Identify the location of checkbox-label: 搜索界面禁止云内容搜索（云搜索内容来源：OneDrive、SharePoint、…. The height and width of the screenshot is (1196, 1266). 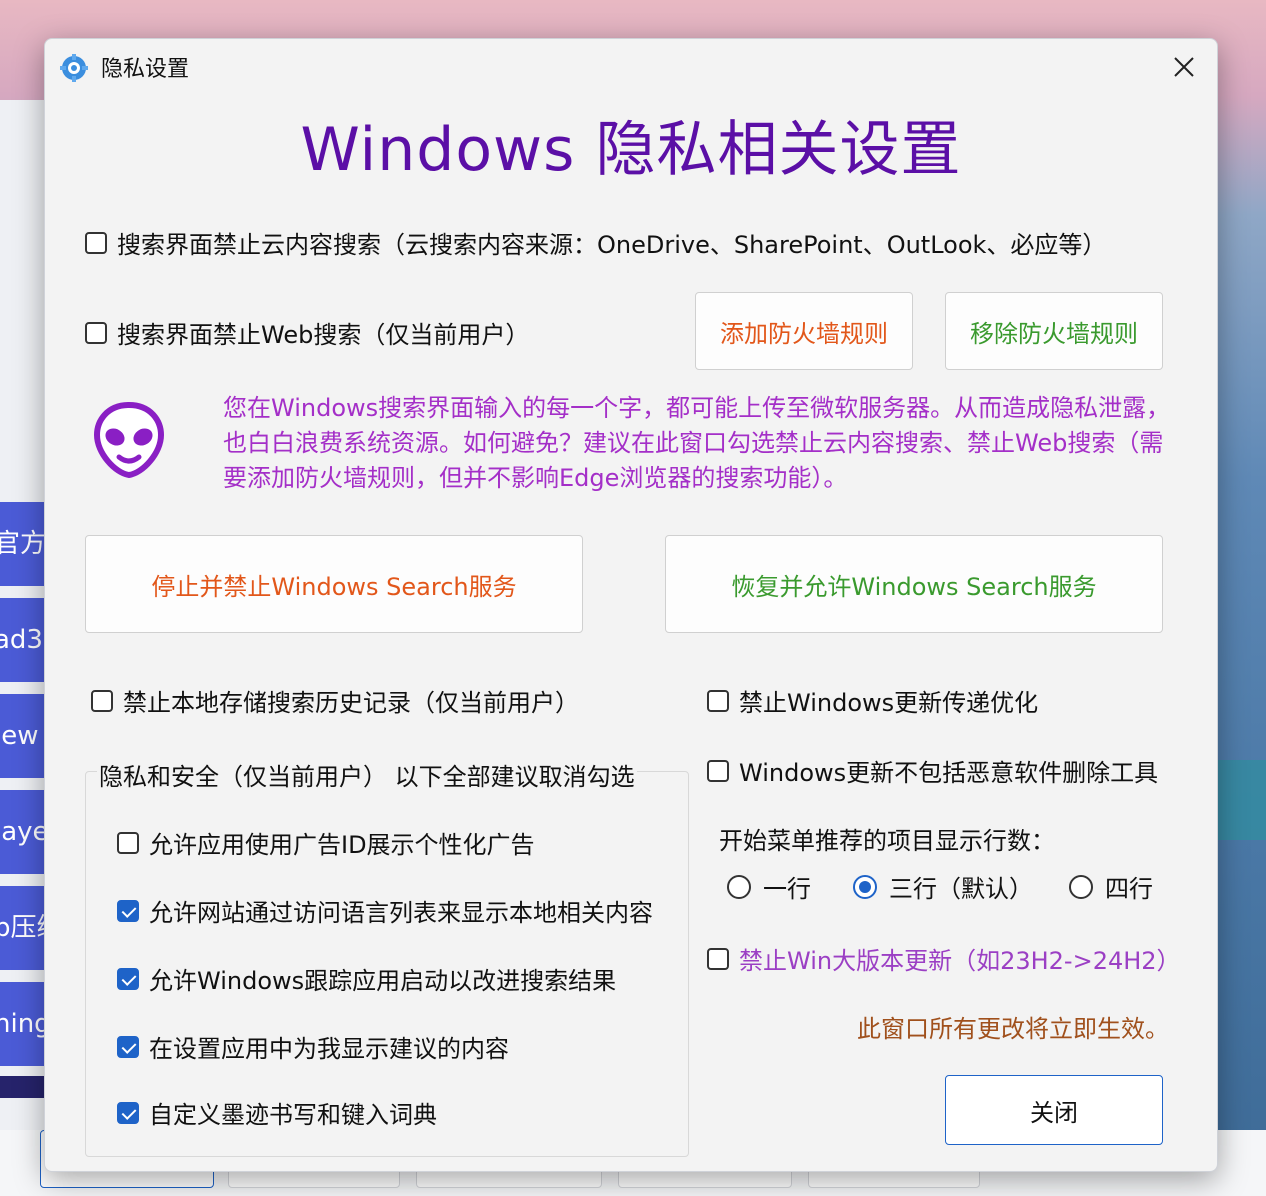
(612, 245).